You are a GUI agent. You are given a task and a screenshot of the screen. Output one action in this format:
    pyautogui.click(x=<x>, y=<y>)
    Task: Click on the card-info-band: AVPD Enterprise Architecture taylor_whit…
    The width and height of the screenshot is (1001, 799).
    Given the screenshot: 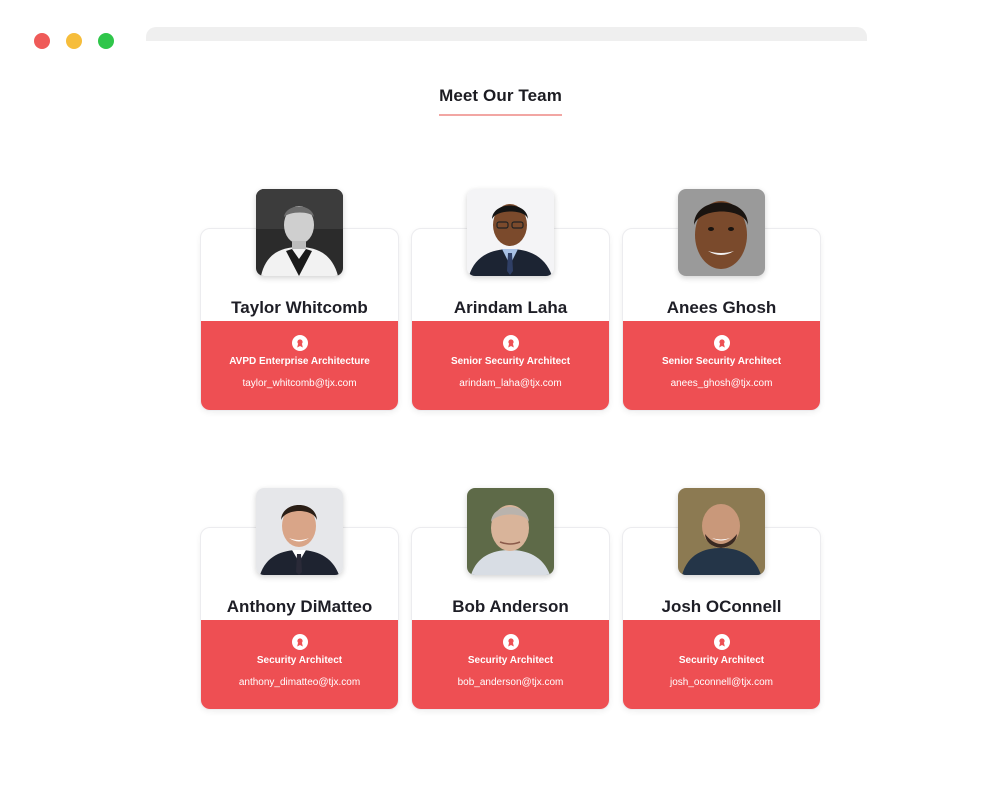 What is the action you would take?
    pyautogui.click(x=299, y=365)
    